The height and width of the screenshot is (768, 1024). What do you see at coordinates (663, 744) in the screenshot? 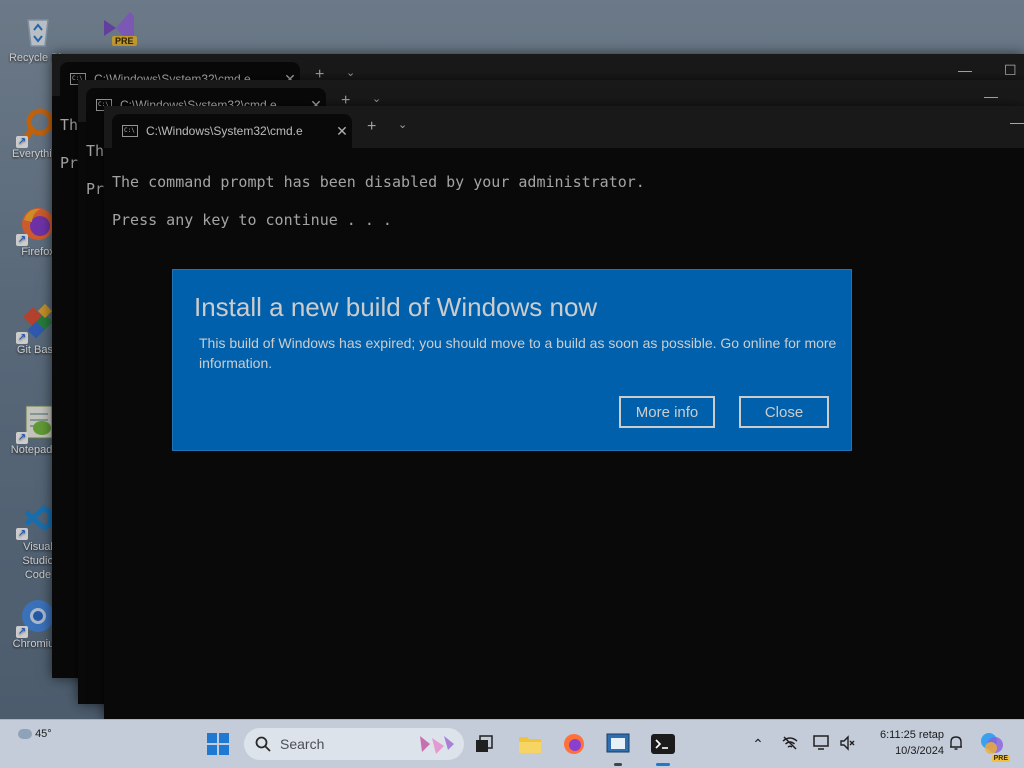
I see `terminal-icon` at bounding box center [663, 744].